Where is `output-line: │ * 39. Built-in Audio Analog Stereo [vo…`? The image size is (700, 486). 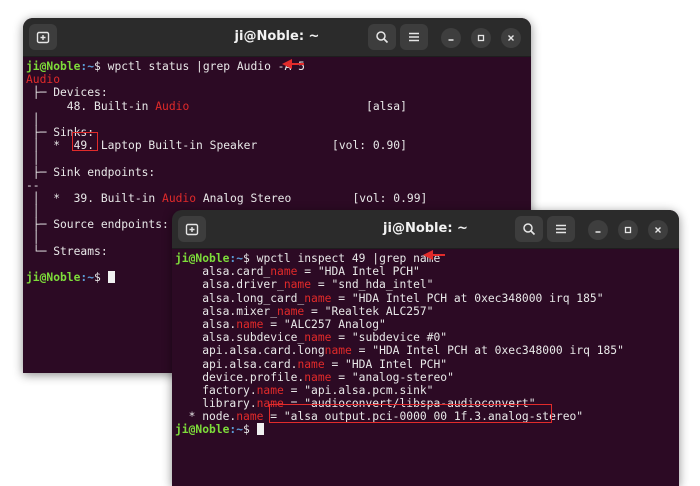
output-line: │ * 39. Built-in Audio Analog Stereo [vo… is located at coordinates (278, 198).